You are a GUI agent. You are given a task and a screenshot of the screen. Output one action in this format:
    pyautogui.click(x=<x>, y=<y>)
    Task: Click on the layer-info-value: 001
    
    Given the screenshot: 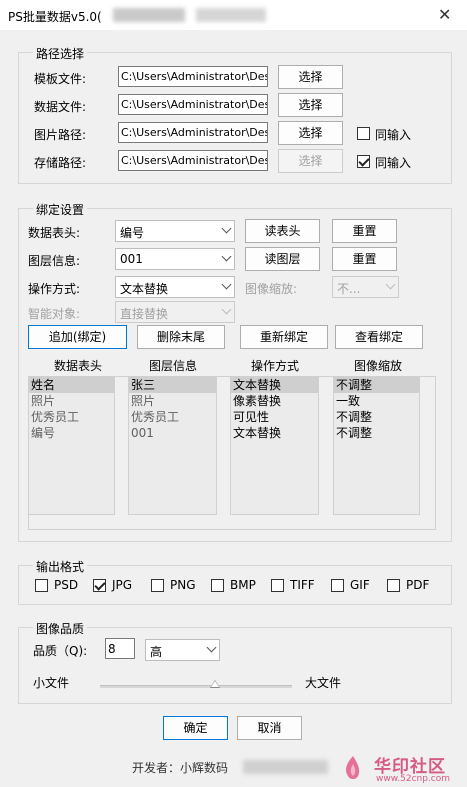 What is the action you would take?
    pyautogui.click(x=131, y=259)
    